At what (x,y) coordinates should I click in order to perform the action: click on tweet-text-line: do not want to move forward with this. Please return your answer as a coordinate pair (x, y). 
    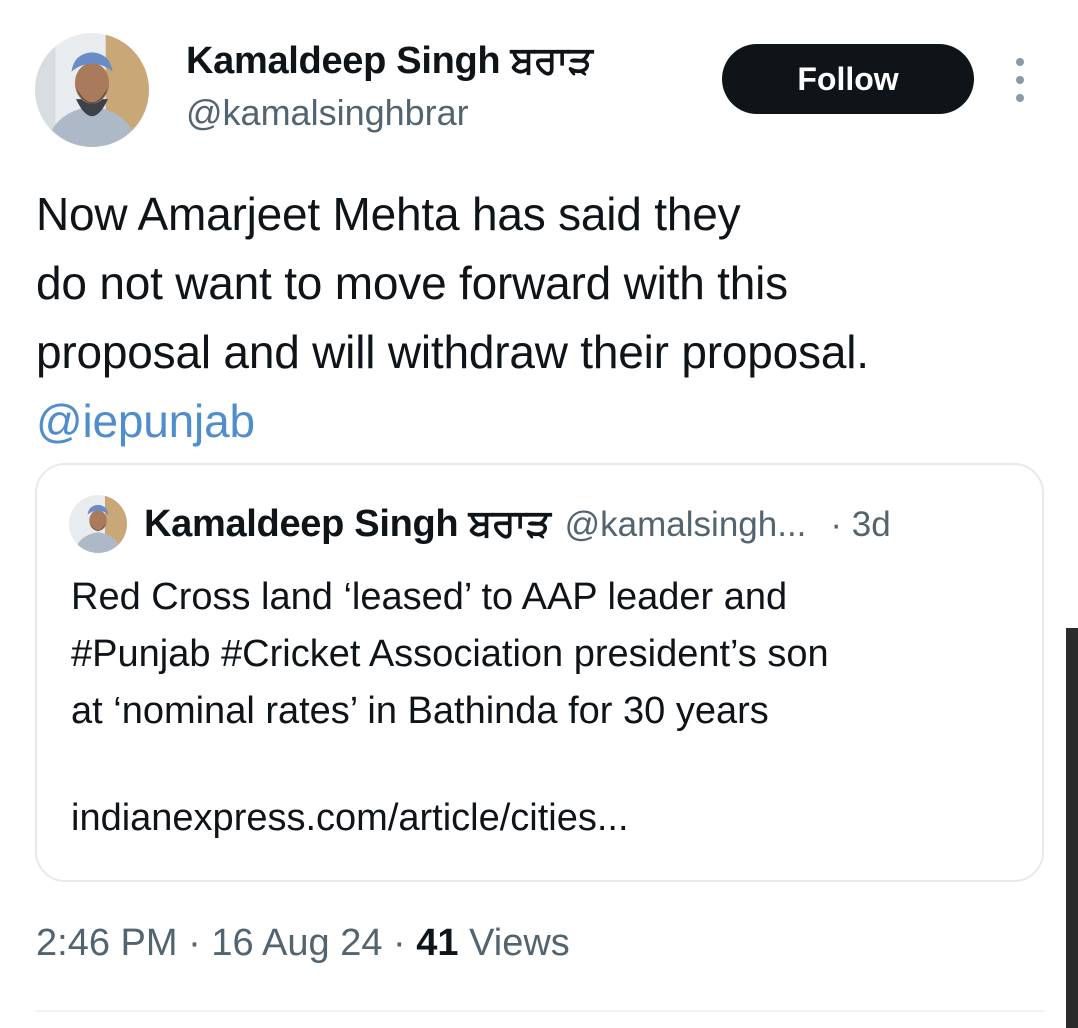
    Looking at the image, I should click on (412, 283).